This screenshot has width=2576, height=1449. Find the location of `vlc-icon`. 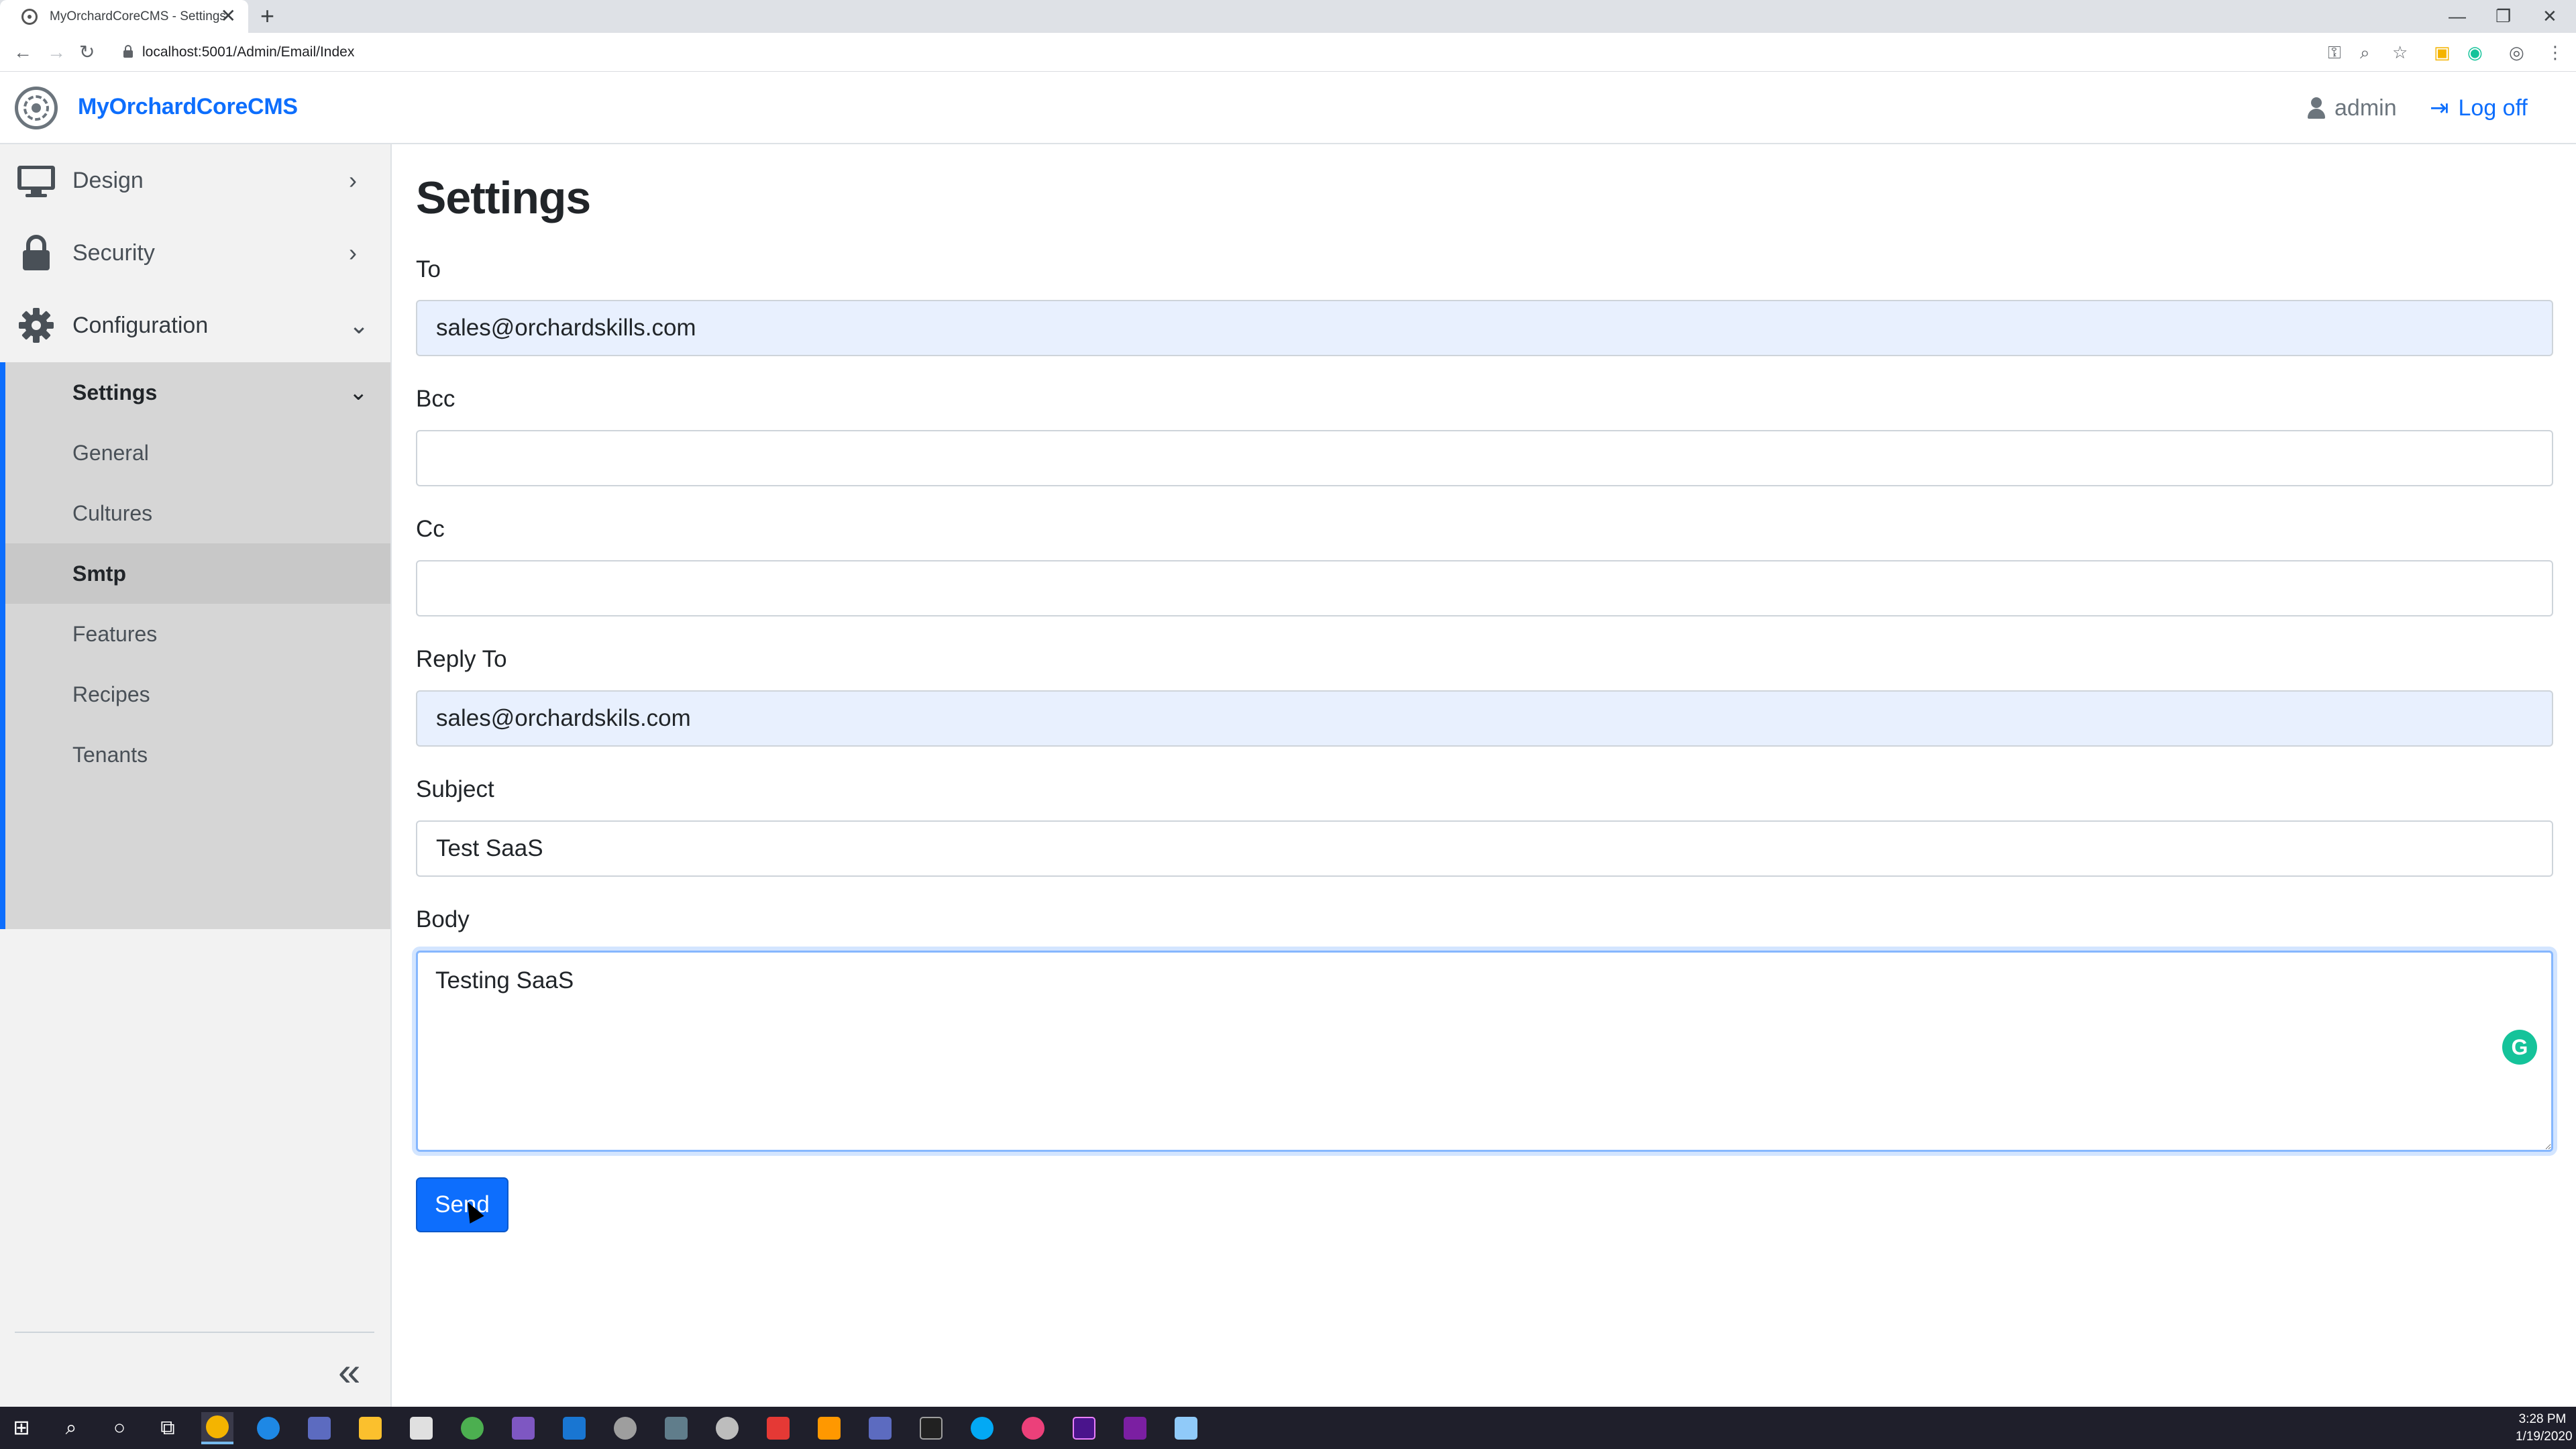

vlc-icon is located at coordinates (829, 1428).